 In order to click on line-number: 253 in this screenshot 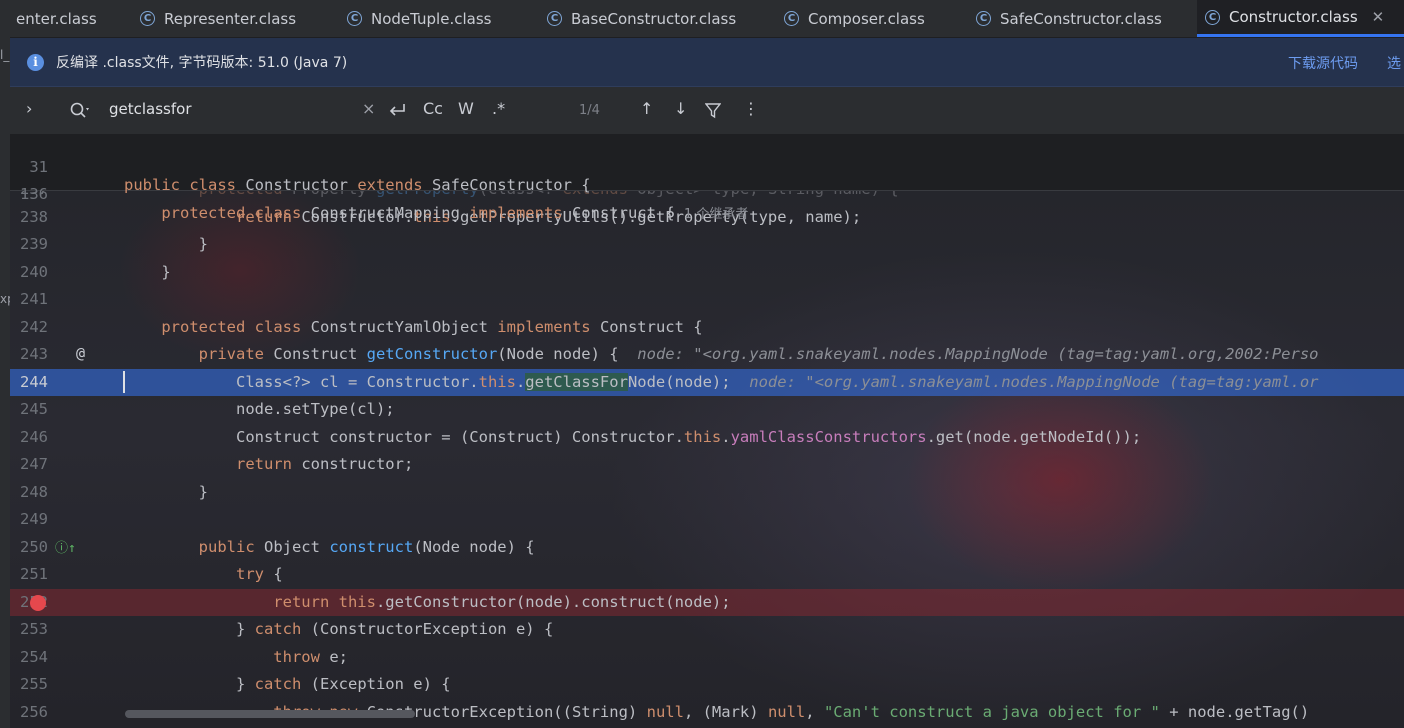, I will do `click(34, 629)`.